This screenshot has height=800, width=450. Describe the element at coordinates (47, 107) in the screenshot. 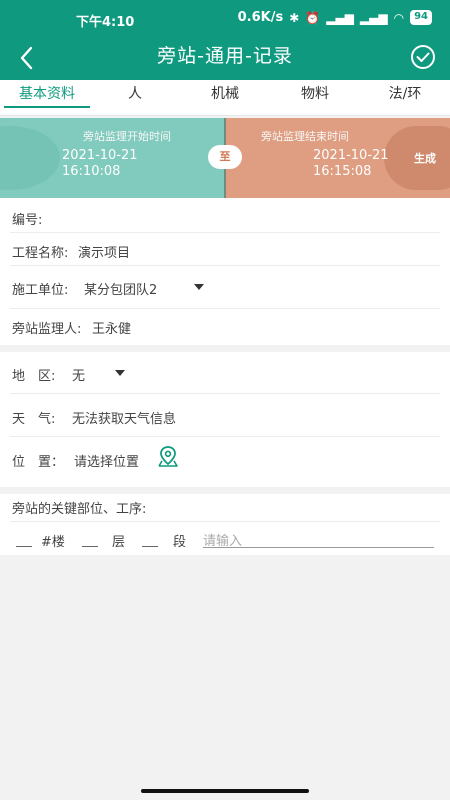

I see `active-tab-indicator` at that location.